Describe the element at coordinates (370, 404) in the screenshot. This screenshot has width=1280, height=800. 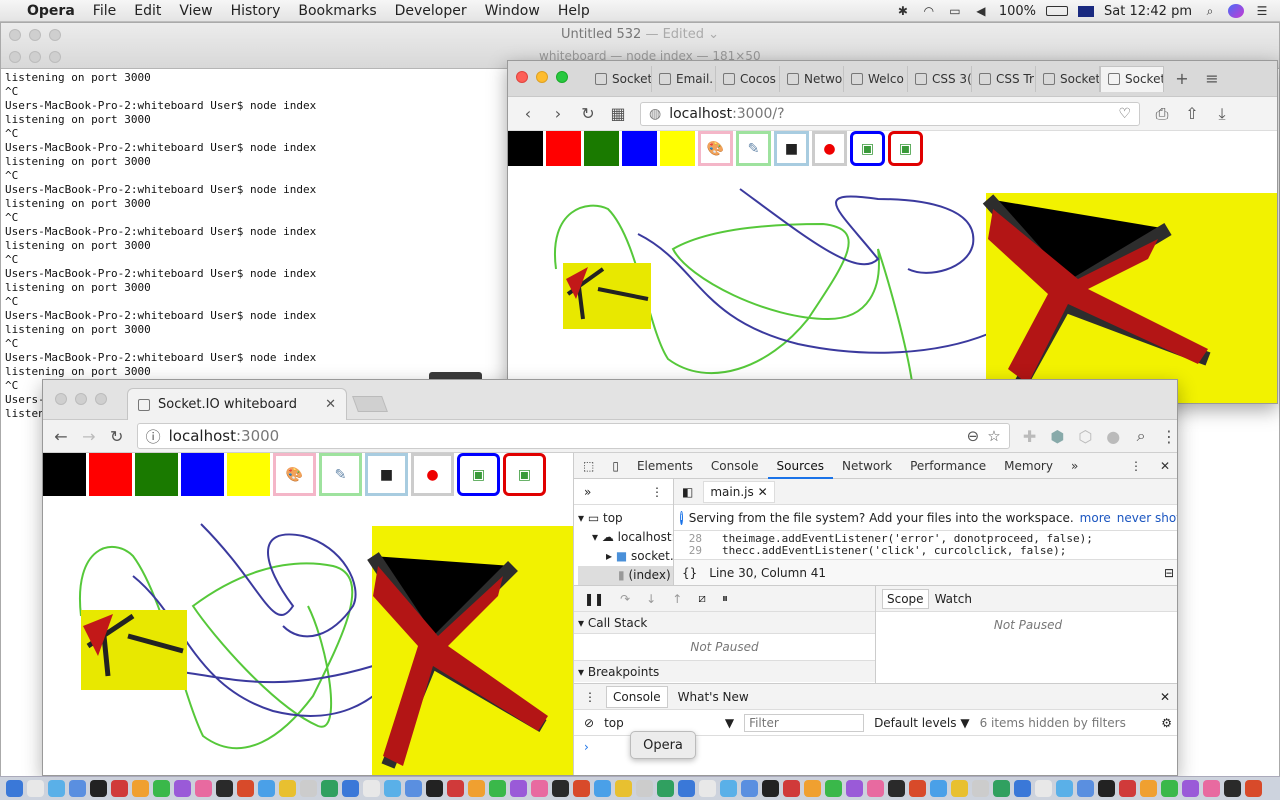
I see `new-tab-button` at that location.